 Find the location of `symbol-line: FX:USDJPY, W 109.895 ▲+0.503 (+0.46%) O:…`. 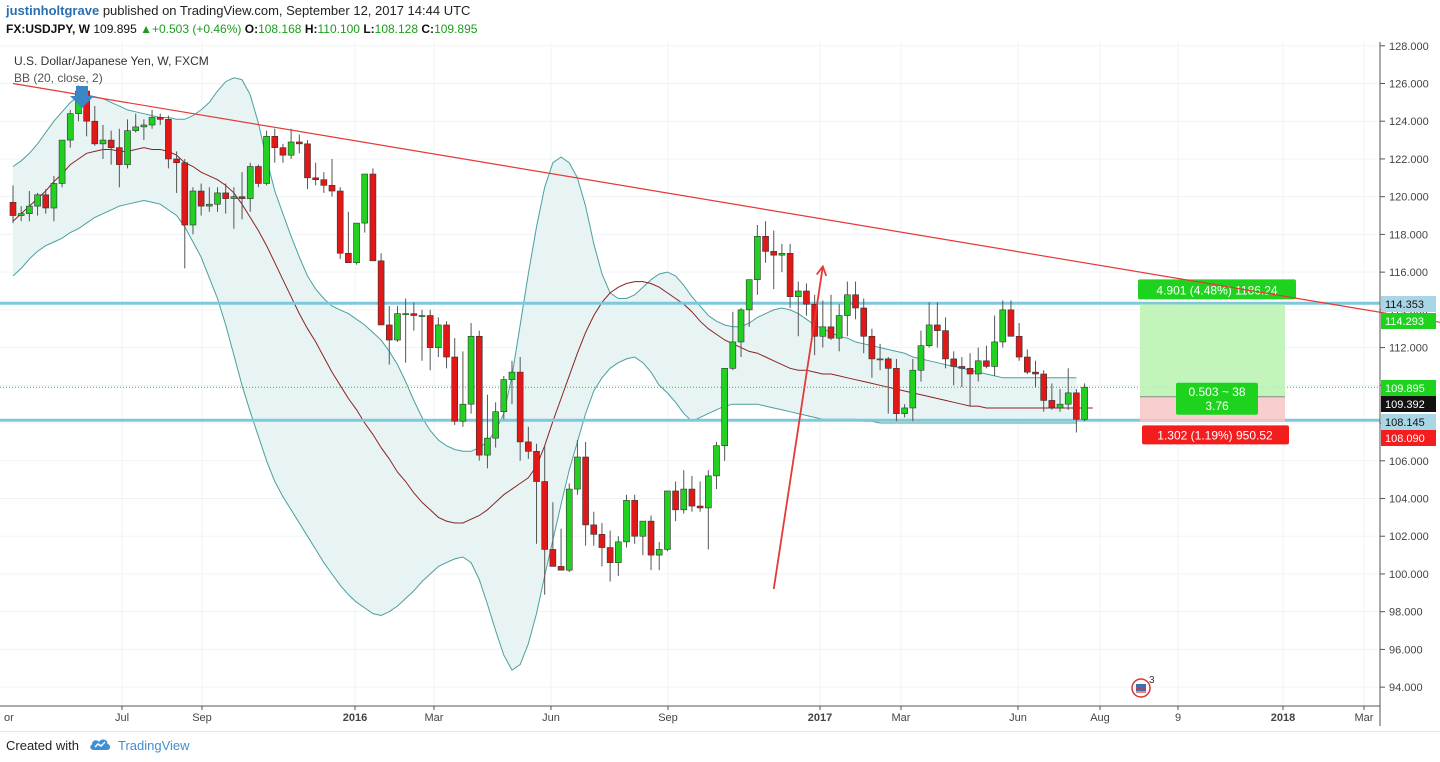

symbol-line: FX:USDJPY, W 109.895 ▲+0.503 (+0.46%) O:… is located at coordinates (241, 29).